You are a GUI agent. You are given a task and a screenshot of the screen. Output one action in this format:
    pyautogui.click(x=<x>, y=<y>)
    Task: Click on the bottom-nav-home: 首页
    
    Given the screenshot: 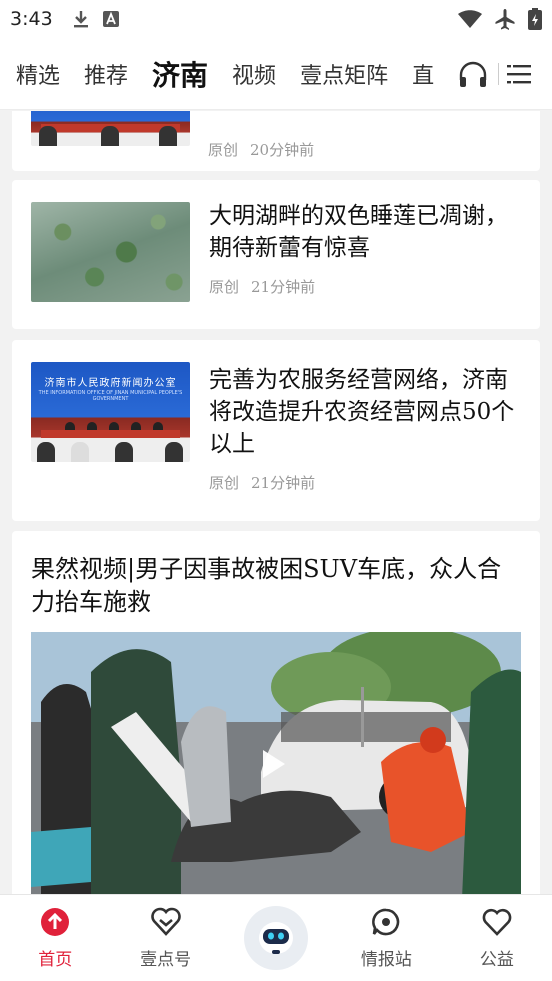 What is the action you would take?
    pyautogui.click(x=55, y=938)
    